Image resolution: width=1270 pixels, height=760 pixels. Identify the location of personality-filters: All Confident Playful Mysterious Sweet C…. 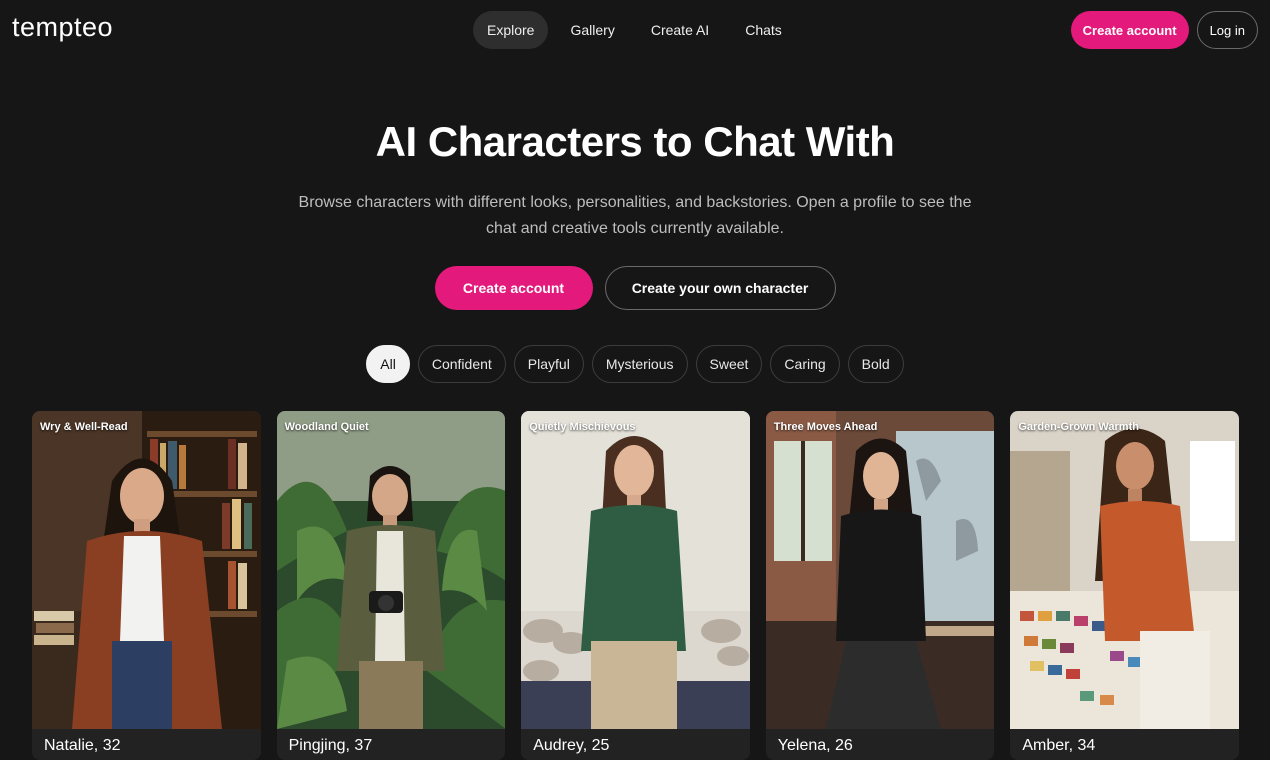
(635, 364).